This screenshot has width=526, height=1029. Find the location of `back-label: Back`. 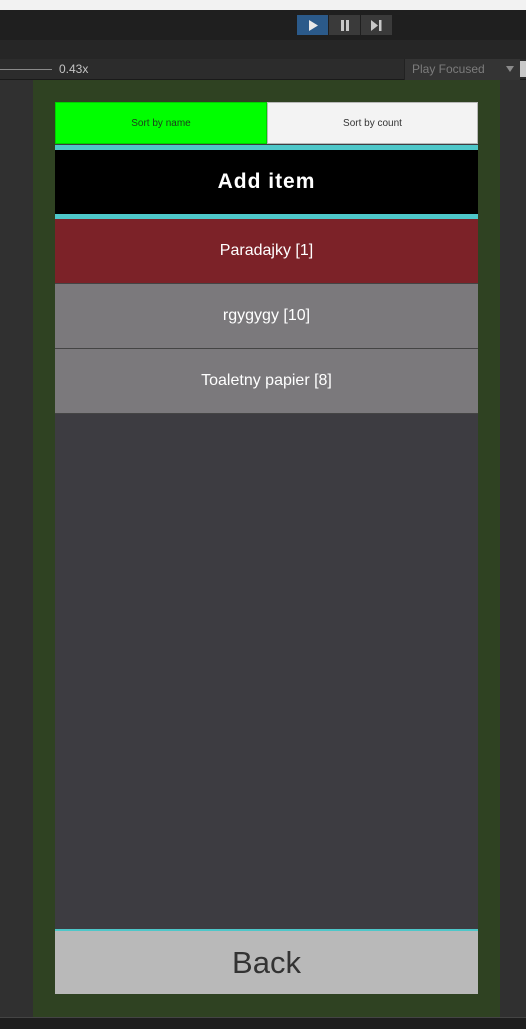

back-label: Back is located at coordinates (266, 962).